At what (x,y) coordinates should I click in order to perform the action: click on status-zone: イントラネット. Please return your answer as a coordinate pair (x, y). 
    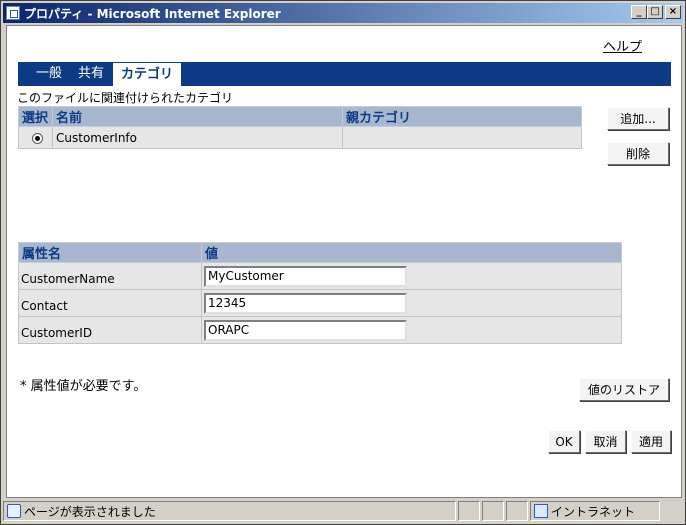
    Looking at the image, I should click on (593, 511).